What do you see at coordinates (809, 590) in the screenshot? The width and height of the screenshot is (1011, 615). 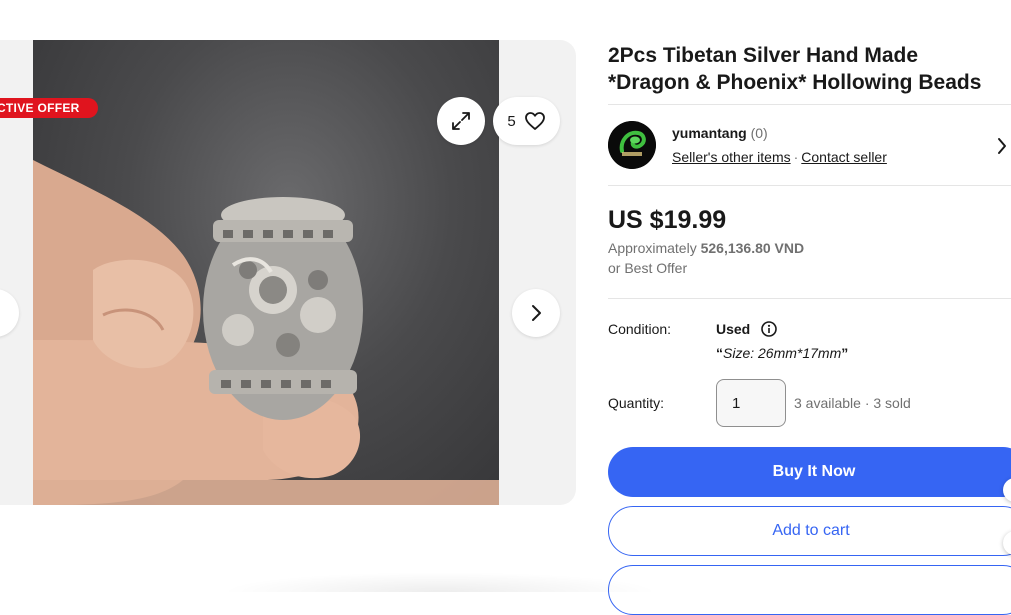 I see `make-offer-button` at bounding box center [809, 590].